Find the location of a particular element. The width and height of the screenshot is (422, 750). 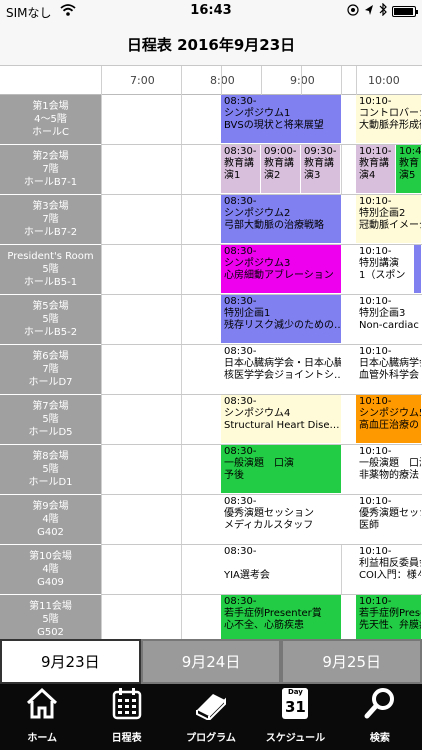

session-block: 10:10- 教育講 演4 is located at coordinates (376, 169).